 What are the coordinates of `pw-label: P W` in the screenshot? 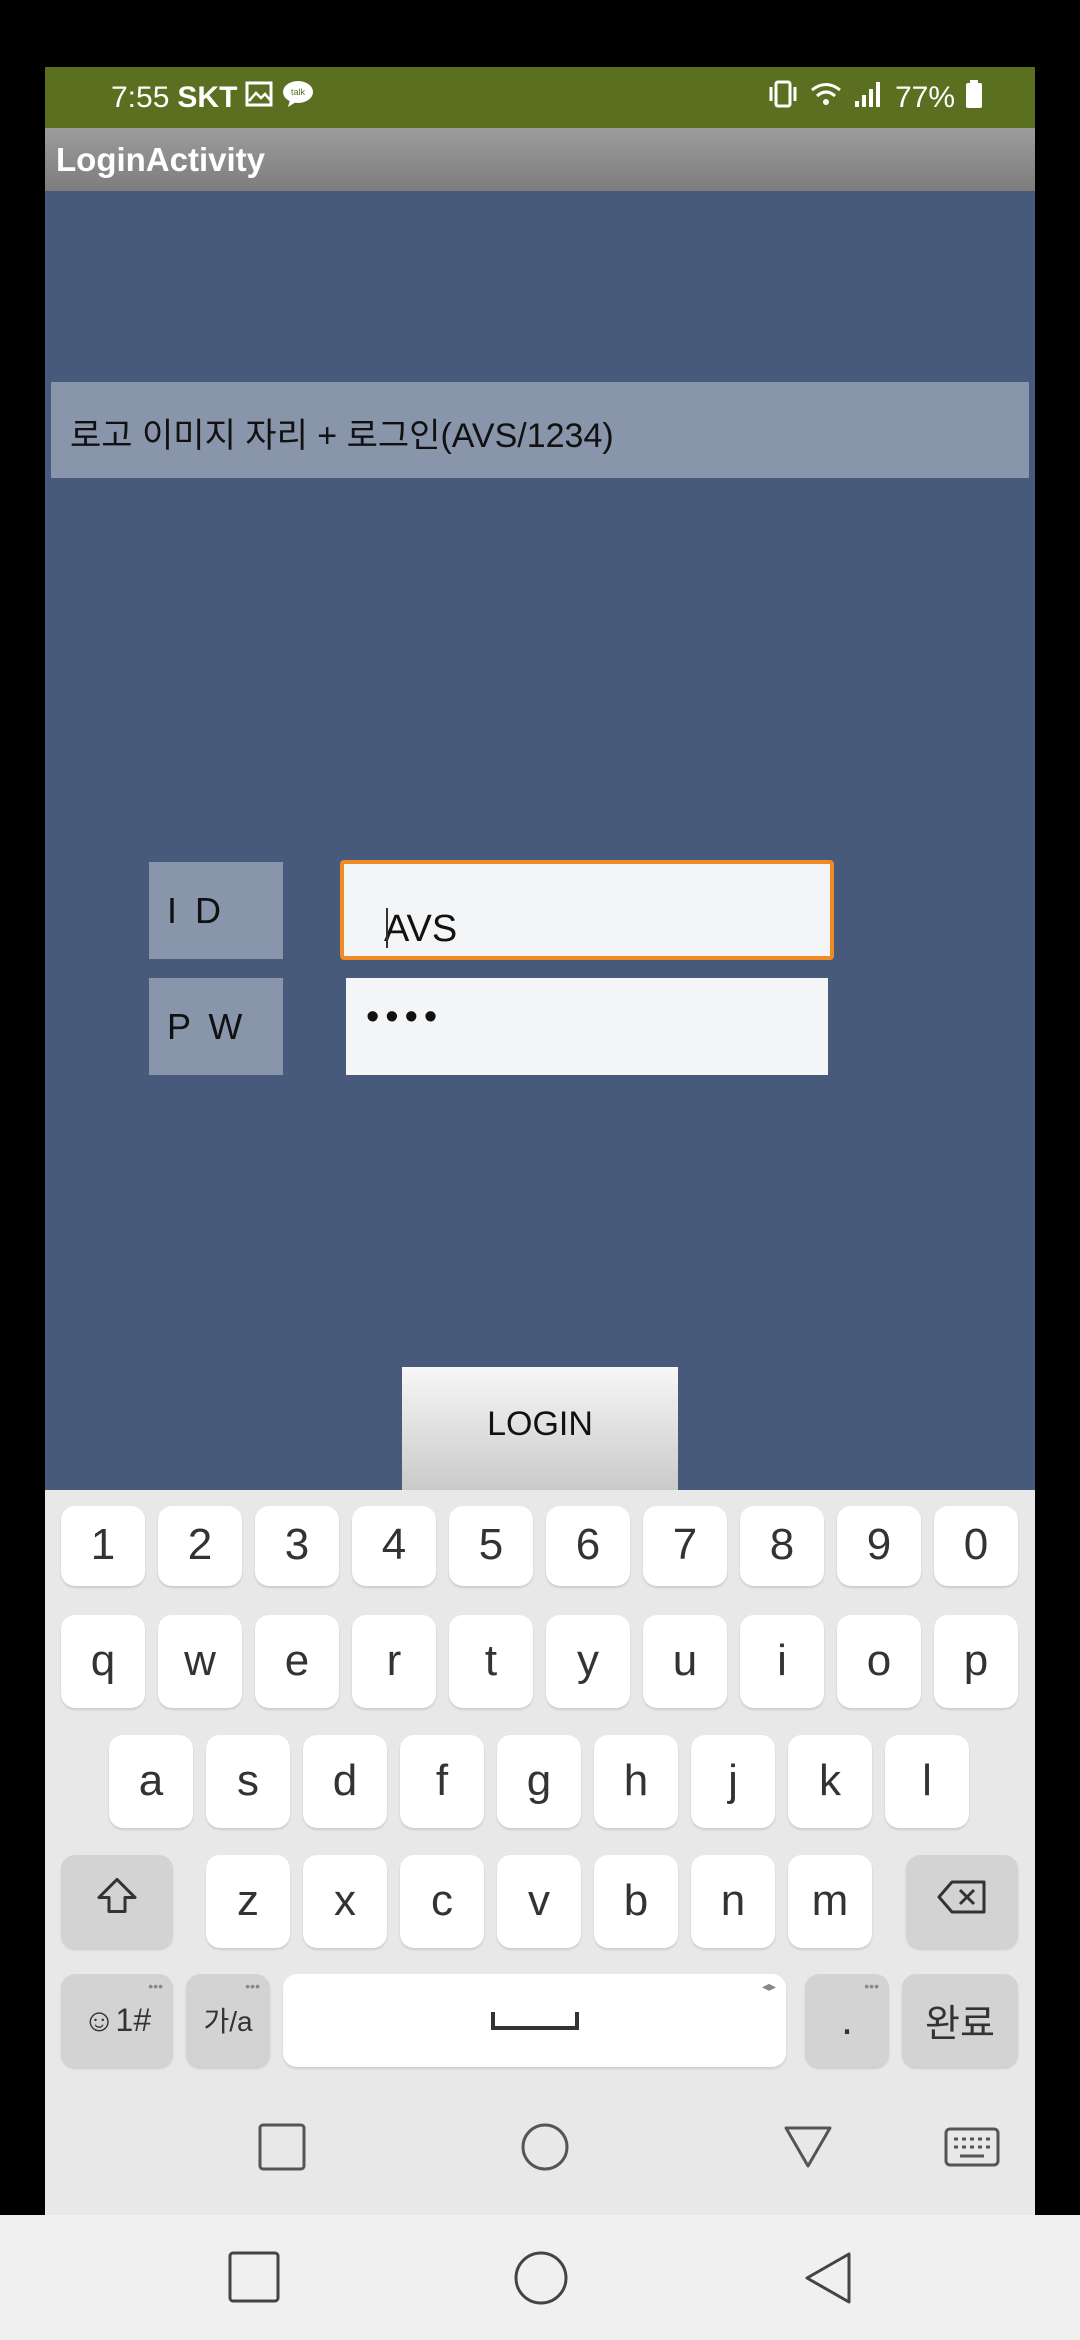 It's located at (216, 1026).